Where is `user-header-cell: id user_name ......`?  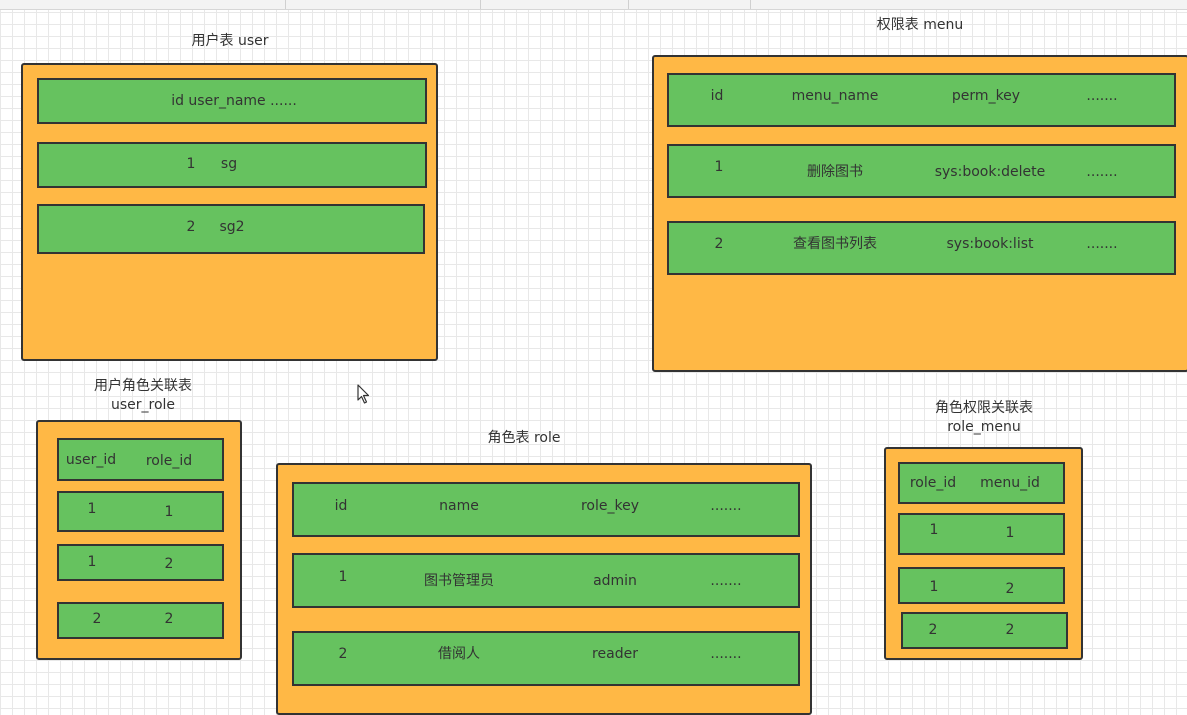
user-header-cell: id user_name ...... is located at coordinates (234, 101).